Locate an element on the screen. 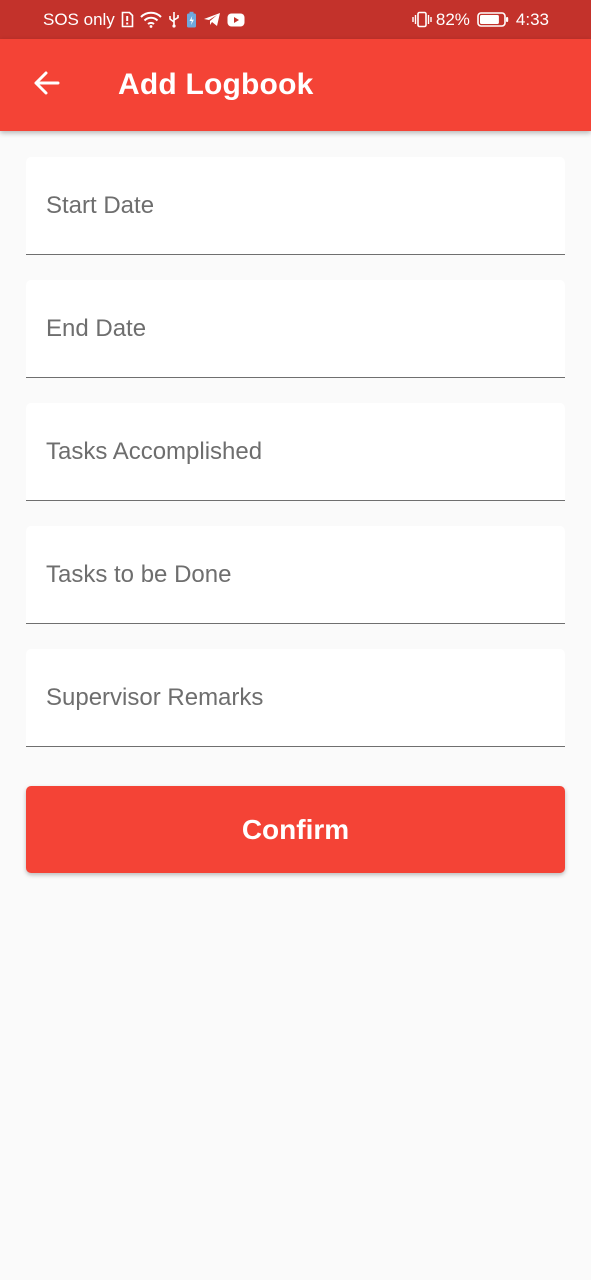 This screenshot has width=591, height=1280. app-bar: Add Logbook is located at coordinates (295, 85).